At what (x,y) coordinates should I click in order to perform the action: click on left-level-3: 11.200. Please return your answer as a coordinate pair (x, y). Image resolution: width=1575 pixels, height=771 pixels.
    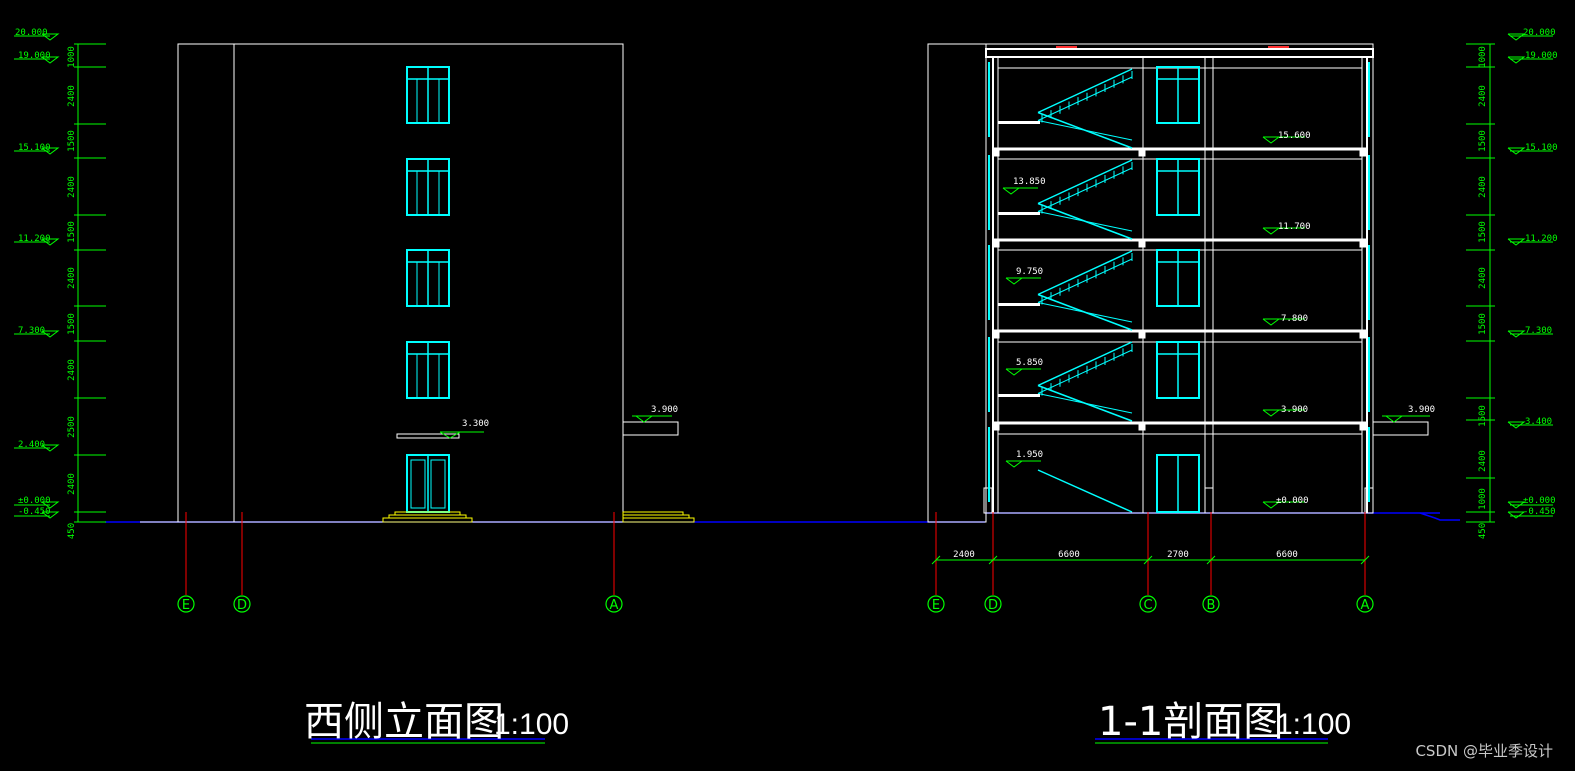
    Looking at the image, I should click on (34, 239).